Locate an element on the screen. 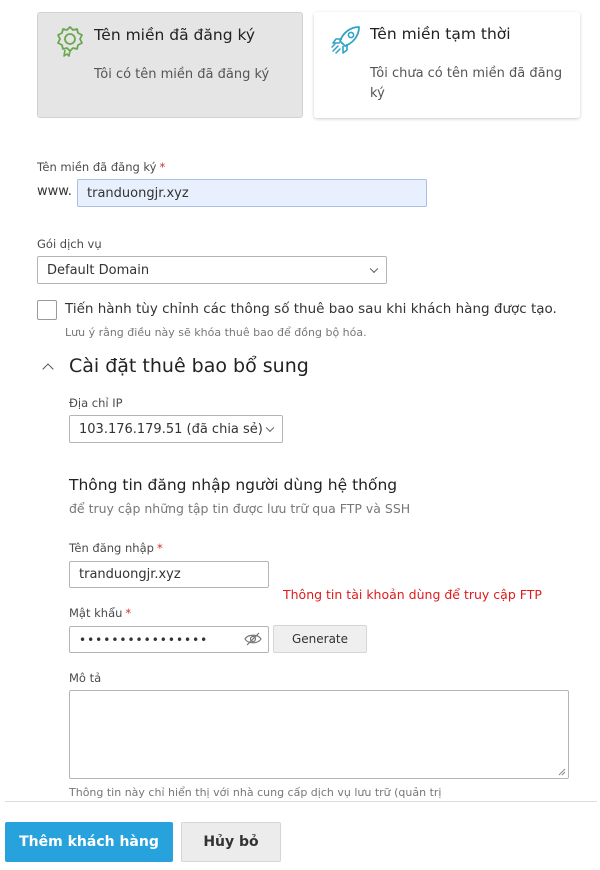 This screenshot has height=870, width=600. password-label: Mật khẩu * is located at coordinates (100, 613).